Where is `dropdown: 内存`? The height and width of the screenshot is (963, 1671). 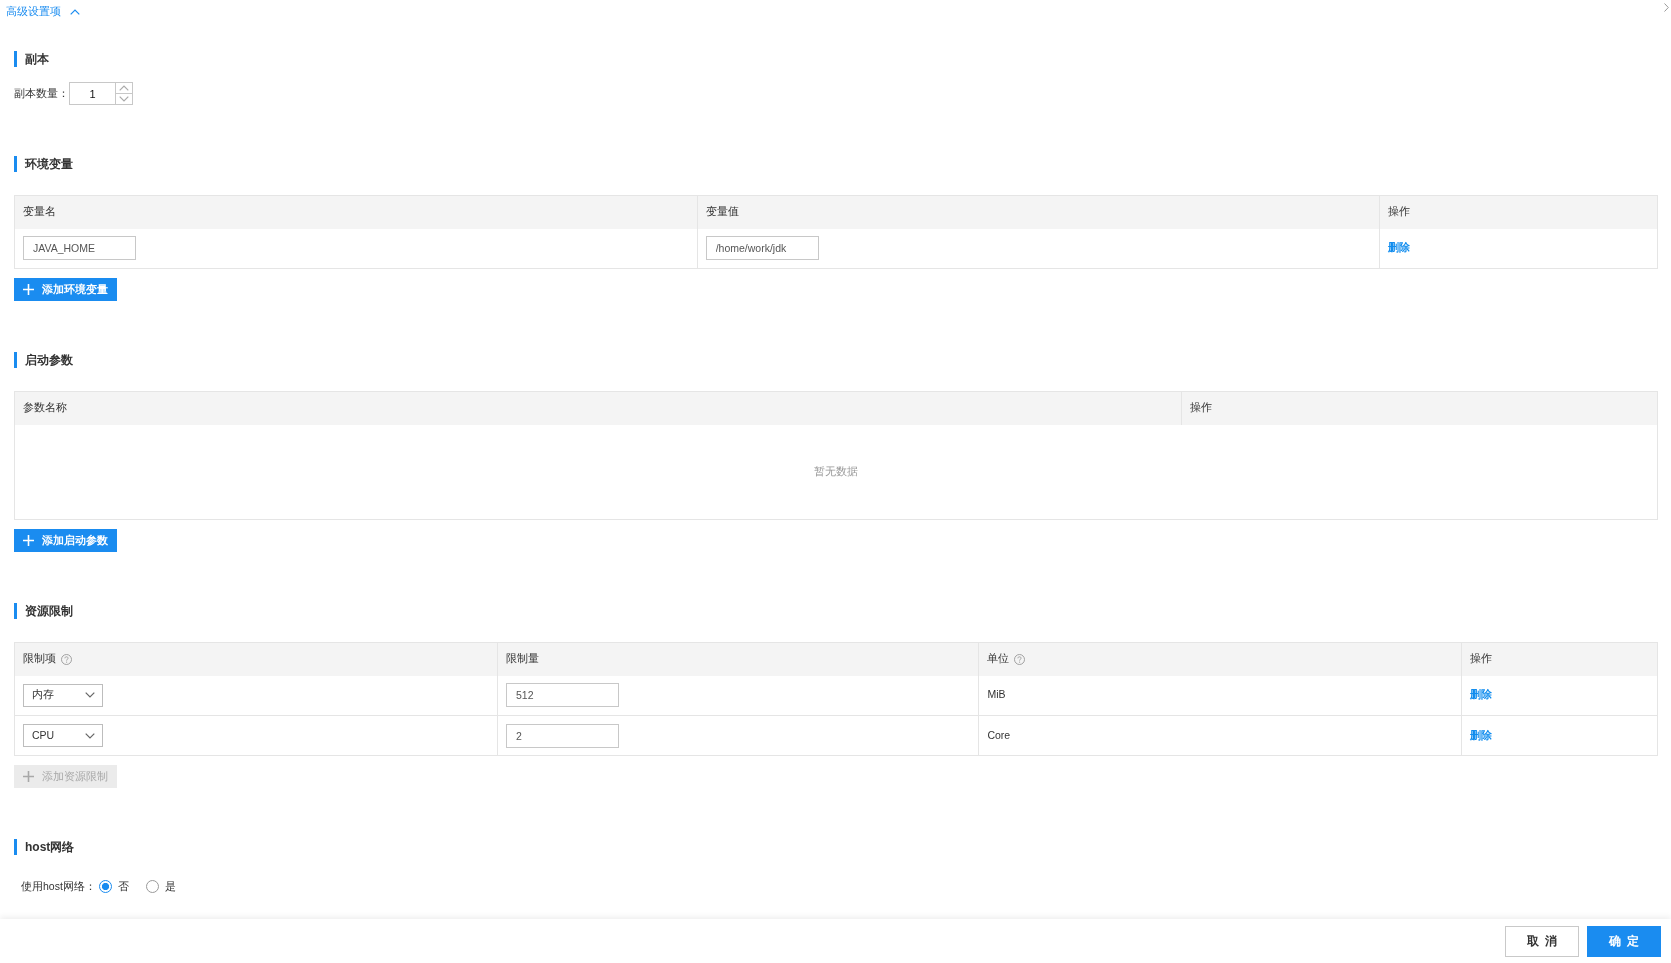
dropdown: 内存 is located at coordinates (63, 695).